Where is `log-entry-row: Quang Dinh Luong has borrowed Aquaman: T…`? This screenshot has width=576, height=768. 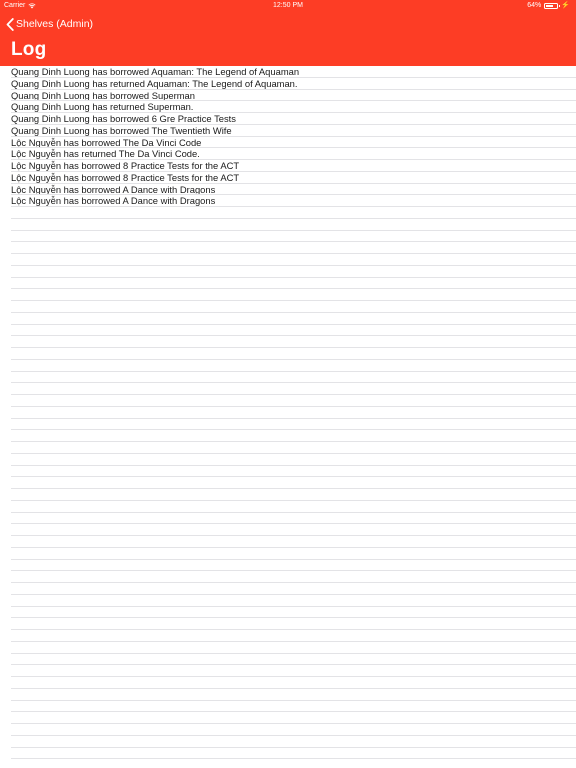 log-entry-row: Quang Dinh Luong has borrowed Aquaman: T… is located at coordinates (288, 72).